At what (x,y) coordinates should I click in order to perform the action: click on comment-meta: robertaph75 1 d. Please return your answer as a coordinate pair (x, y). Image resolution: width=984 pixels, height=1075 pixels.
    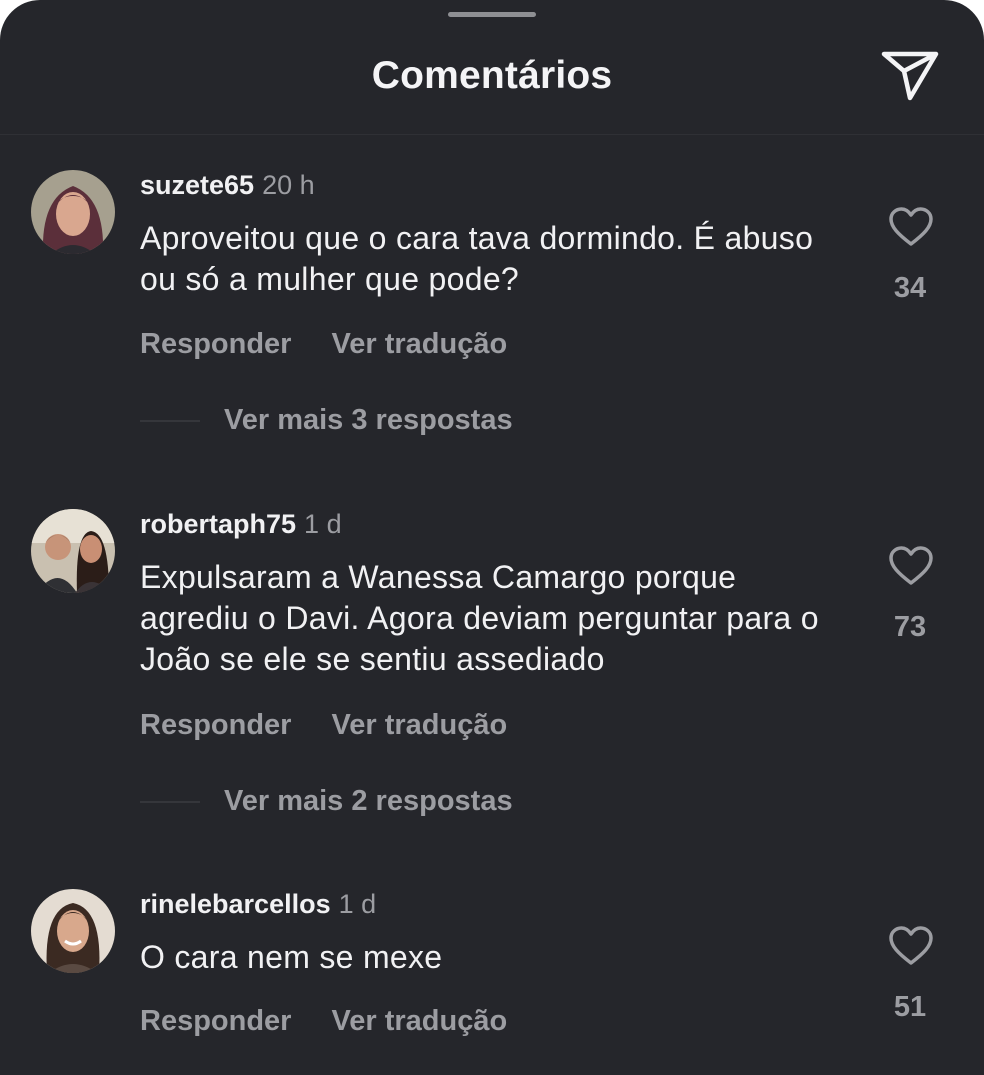
    Looking at the image, I should click on (241, 524).